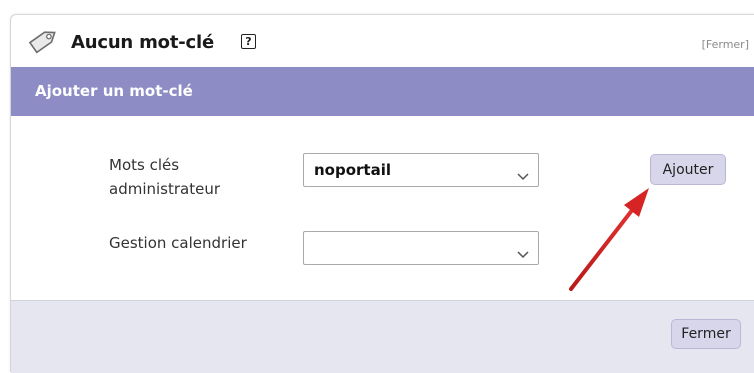  I want to click on close-link: [Fermer], so click(725, 44).